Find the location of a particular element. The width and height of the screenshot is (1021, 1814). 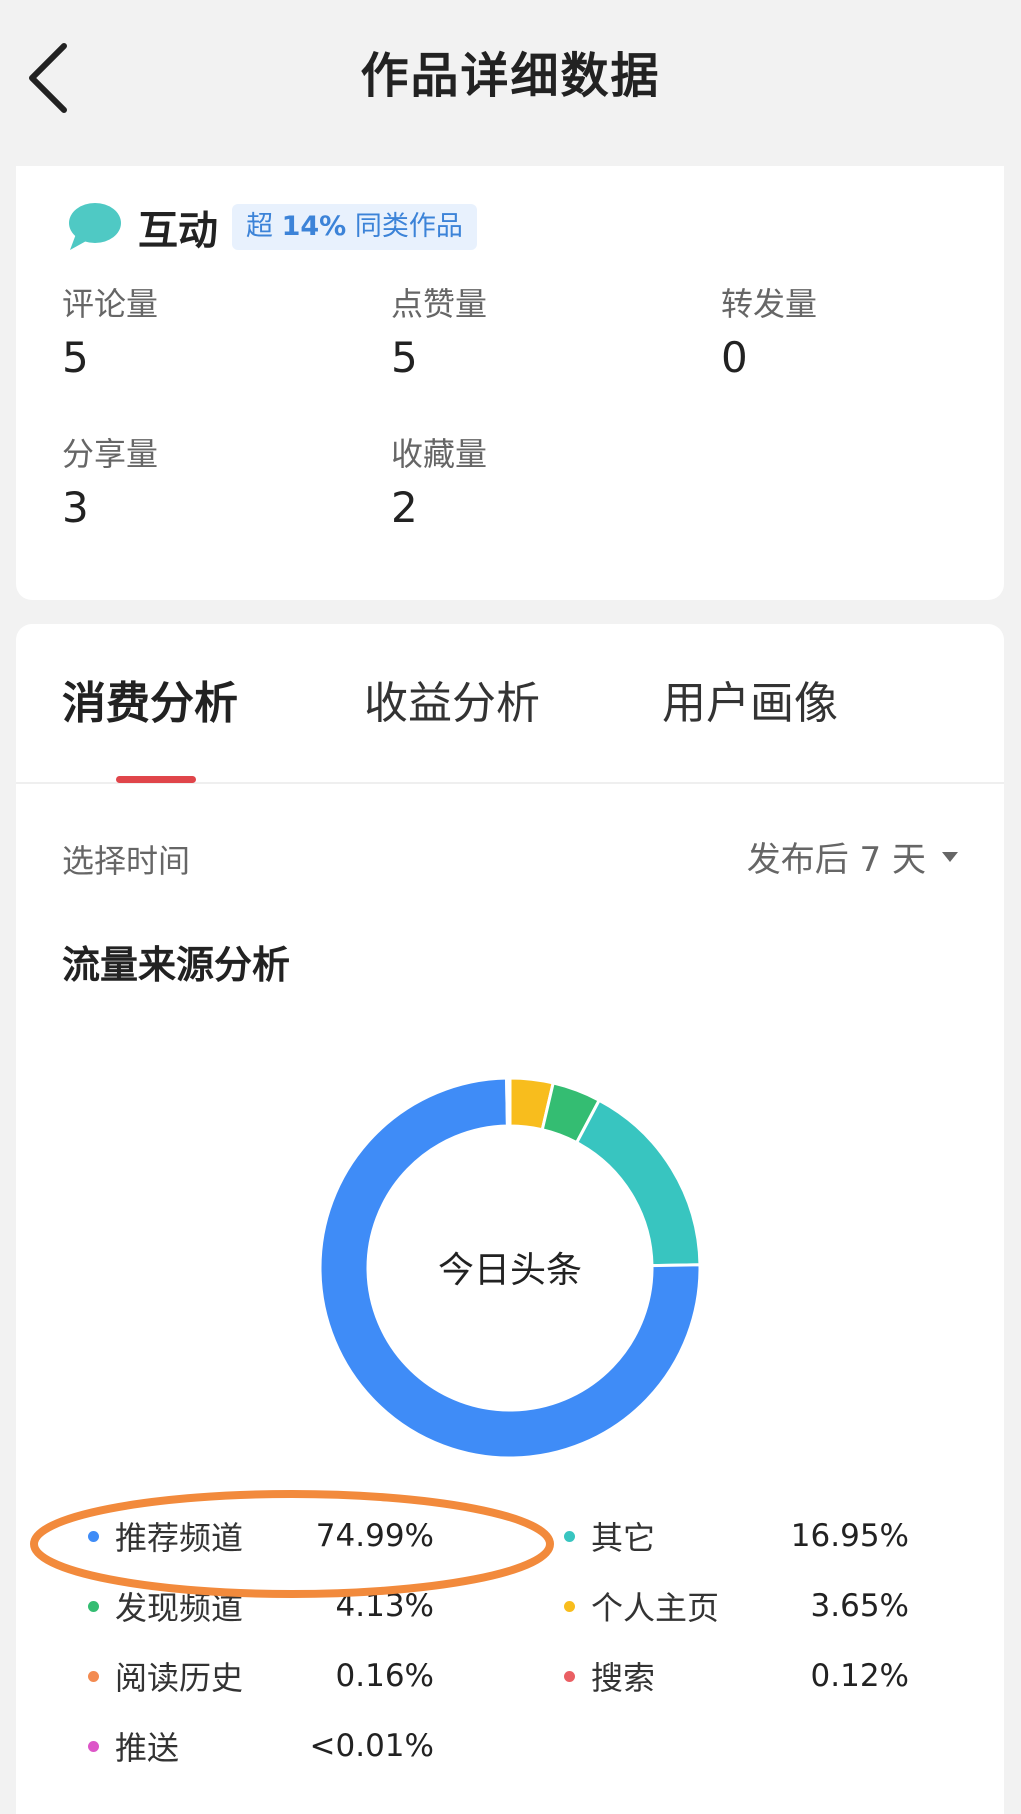

metric-likes: 点赞量 5 is located at coordinates (541, 335).